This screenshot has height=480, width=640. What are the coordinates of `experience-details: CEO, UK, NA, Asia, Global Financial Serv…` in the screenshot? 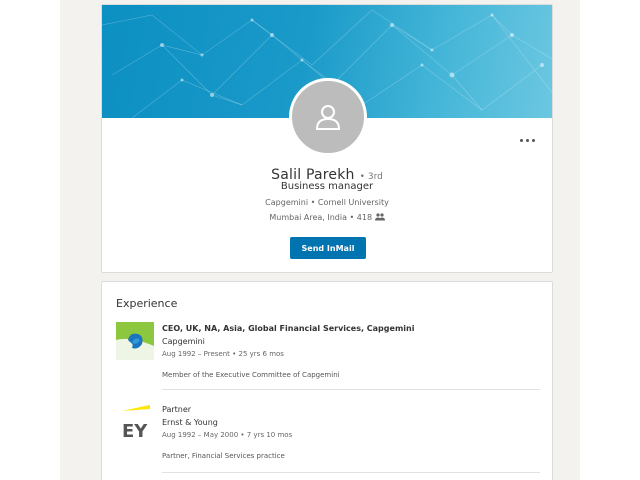 It's located at (352, 351).